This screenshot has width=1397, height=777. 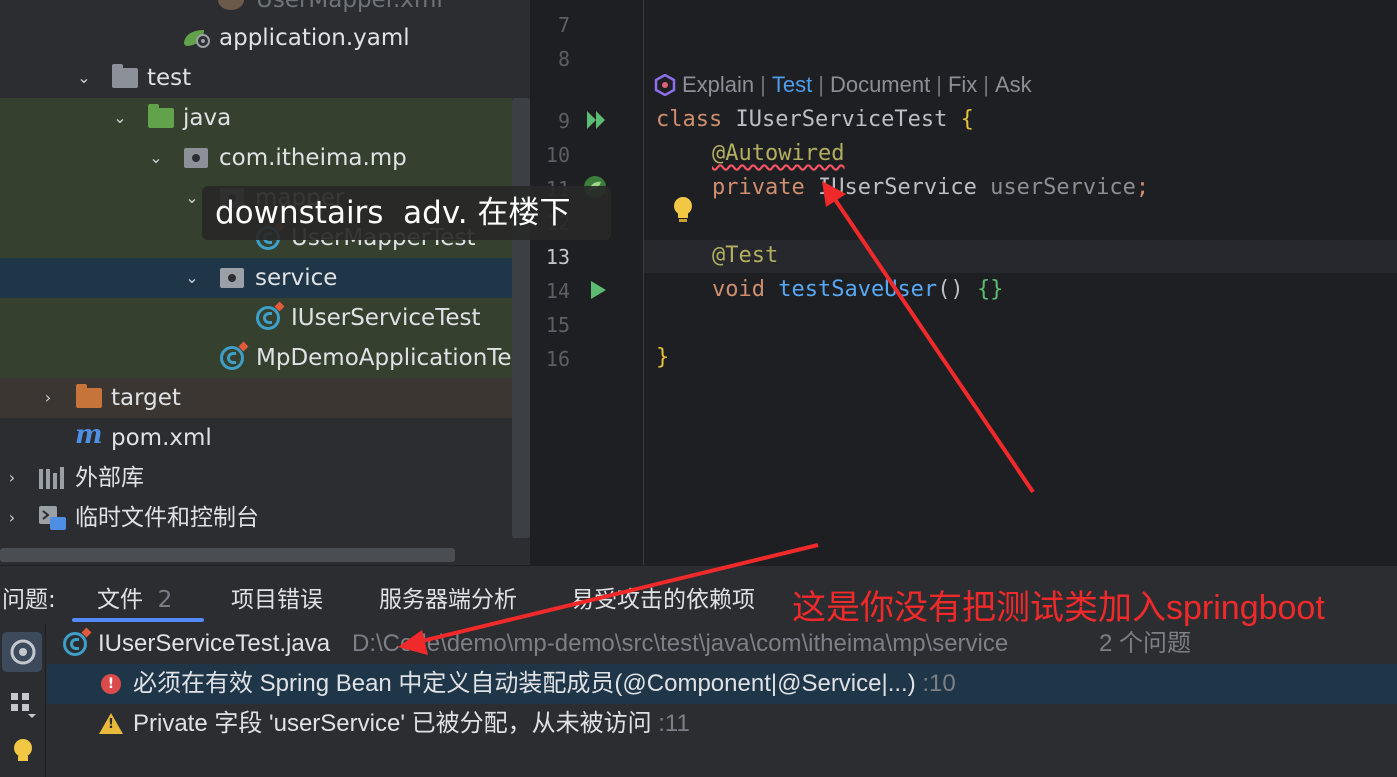 What do you see at coordinates (1142, 187) in the screenshot?
I see `semicolon: ;` at bounding box center [1142, 187].